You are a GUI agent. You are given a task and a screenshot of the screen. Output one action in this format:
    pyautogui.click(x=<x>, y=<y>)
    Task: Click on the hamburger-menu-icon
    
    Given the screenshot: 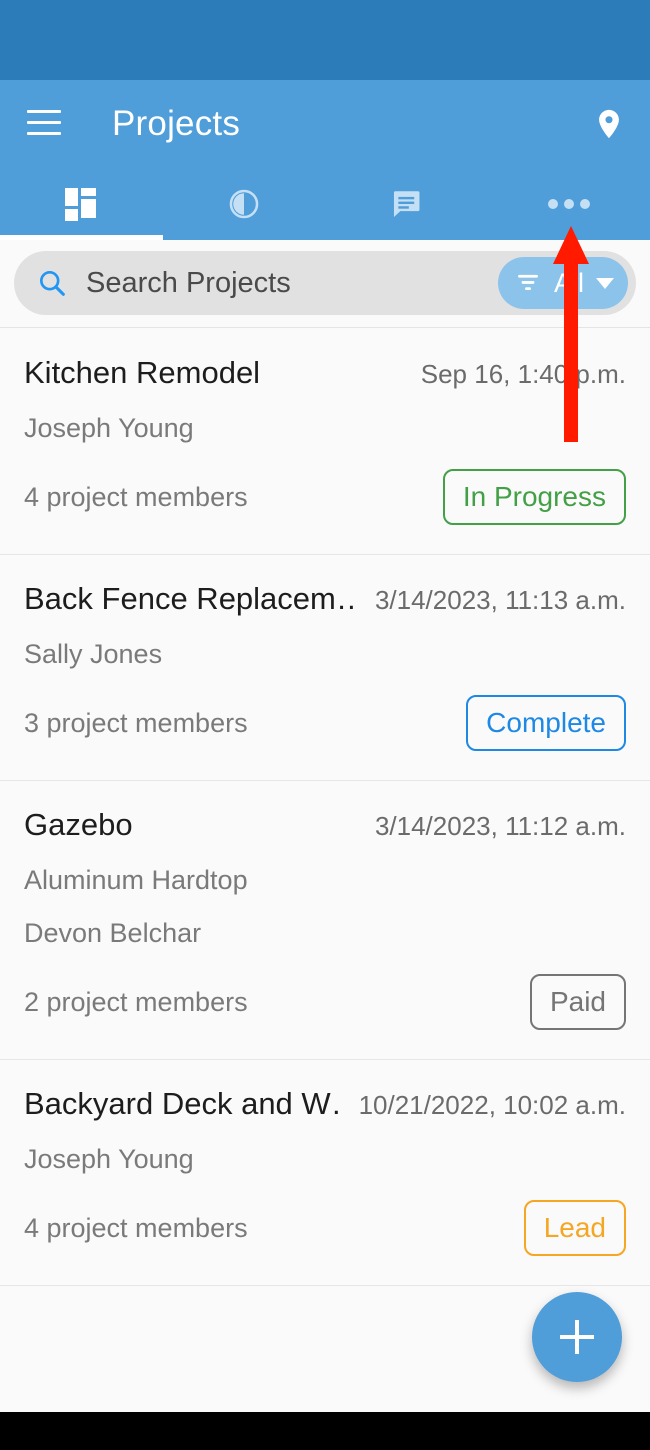 What is the action you would take?
    pyautogui.click(x=44, y=123)
    